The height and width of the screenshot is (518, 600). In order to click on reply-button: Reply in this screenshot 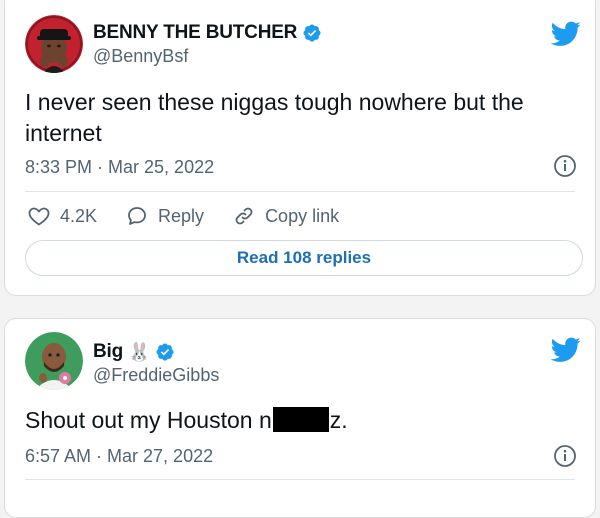, I will do `click(164, 216)`.